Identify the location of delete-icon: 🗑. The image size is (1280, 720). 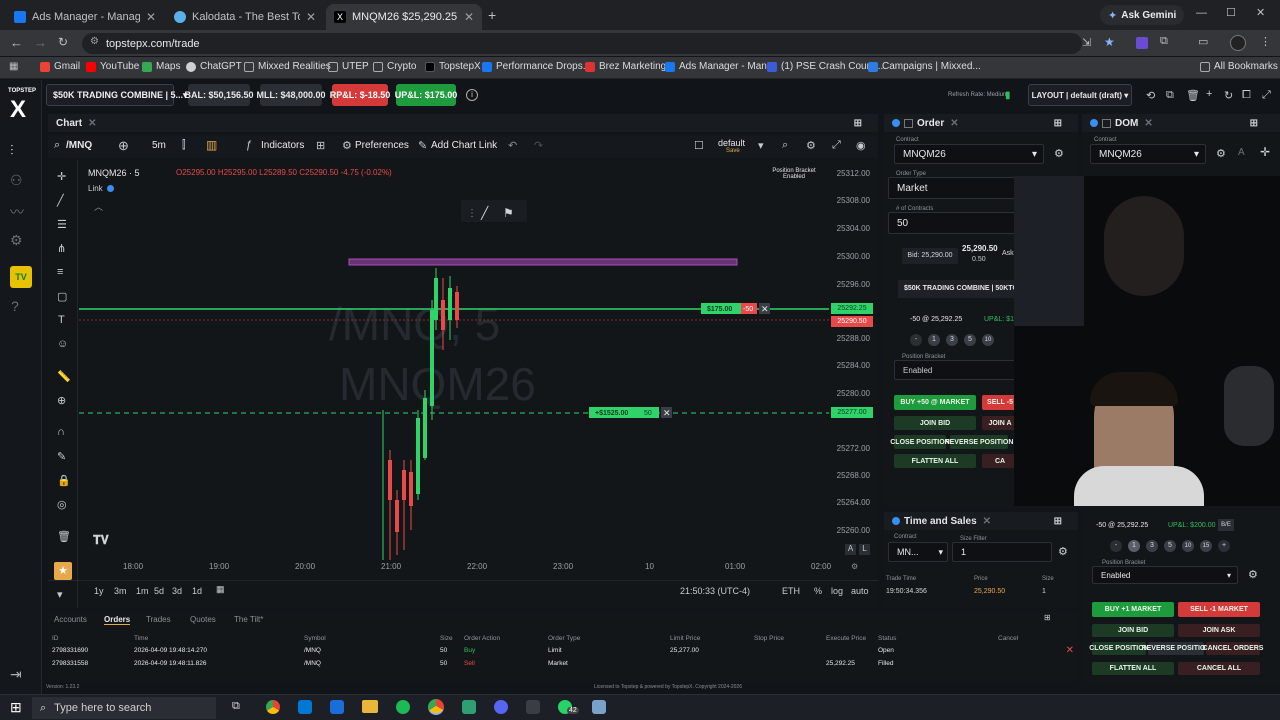
(1193, 95).